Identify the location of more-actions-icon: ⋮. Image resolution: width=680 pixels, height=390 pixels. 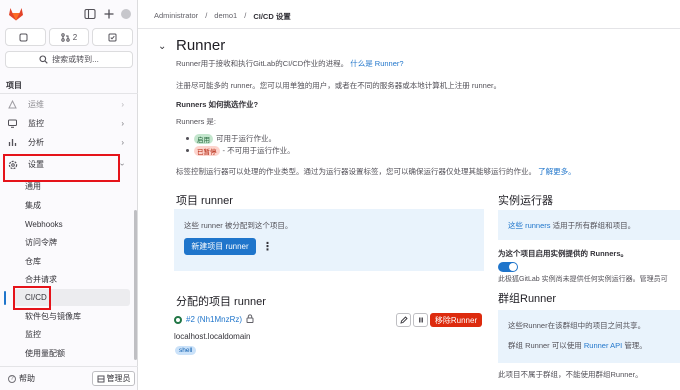
(267, 246).